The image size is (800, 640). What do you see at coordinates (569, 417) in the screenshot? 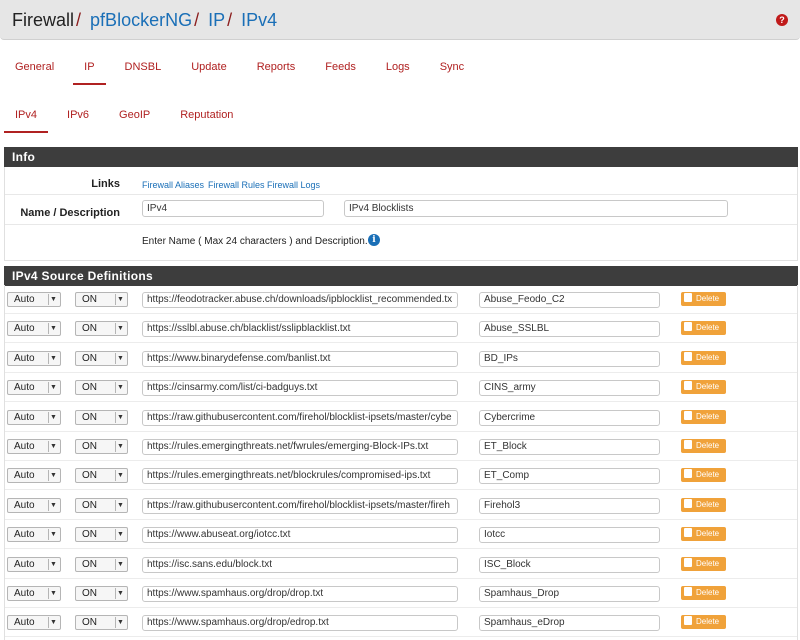
I see `header-label-input: Cybercrime` at bounding box center [569, 417].